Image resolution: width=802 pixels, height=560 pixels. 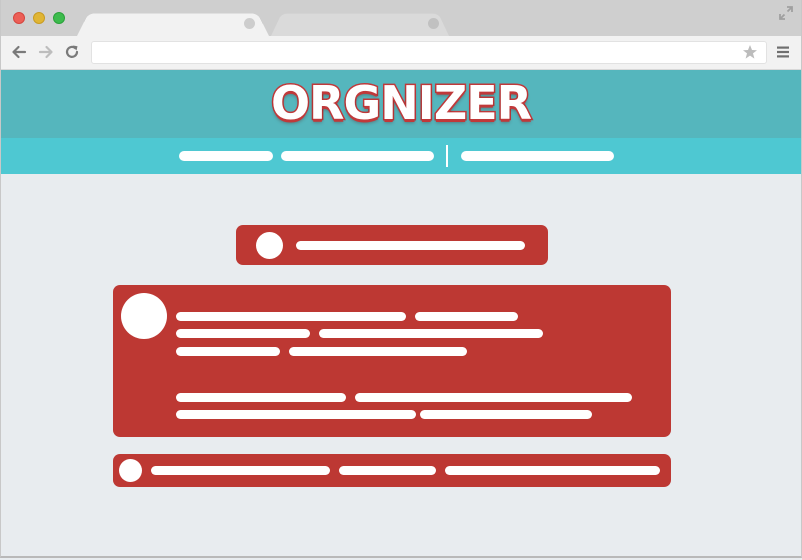 I want to click on site-logo: ORGNIZER, so click(x=401, y=104).